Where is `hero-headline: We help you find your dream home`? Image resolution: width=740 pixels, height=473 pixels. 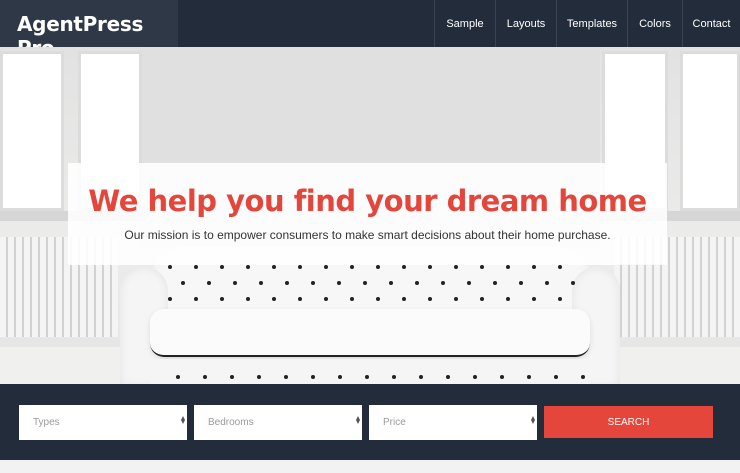 hero-headline: We help you find your dream home is located at coordinates (367, 201).